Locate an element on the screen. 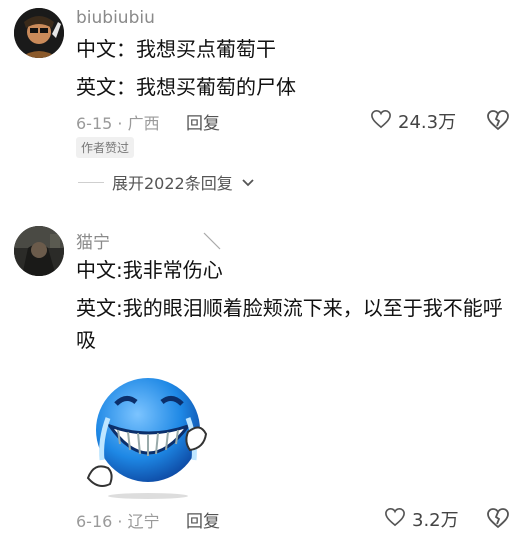  username: 猫宁 is located at coordinates (93, 240).